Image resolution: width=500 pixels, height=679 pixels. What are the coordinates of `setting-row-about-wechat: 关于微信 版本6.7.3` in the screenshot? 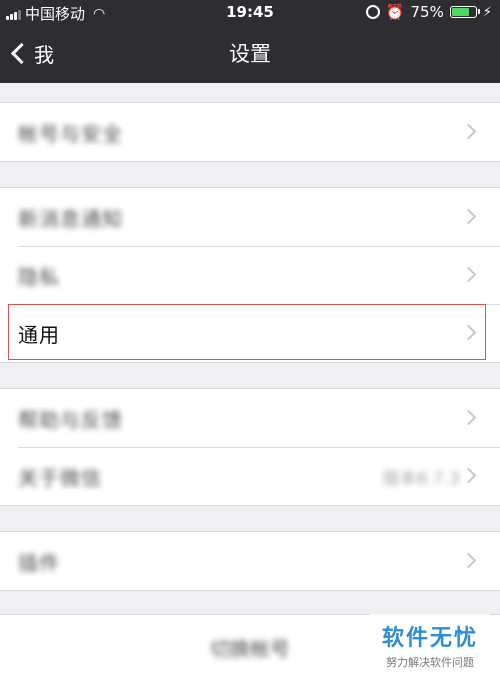 It's located at (250, 476).